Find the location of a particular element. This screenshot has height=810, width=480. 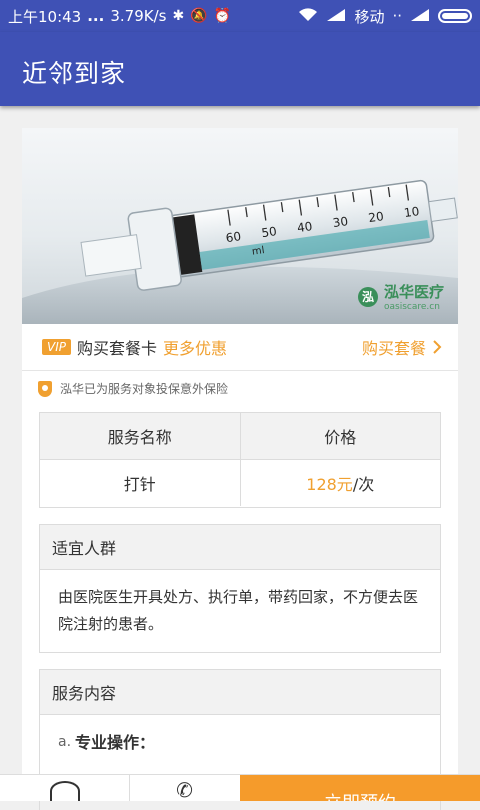

app-bar: 近邻到家 is located at coordinates (240, 69).